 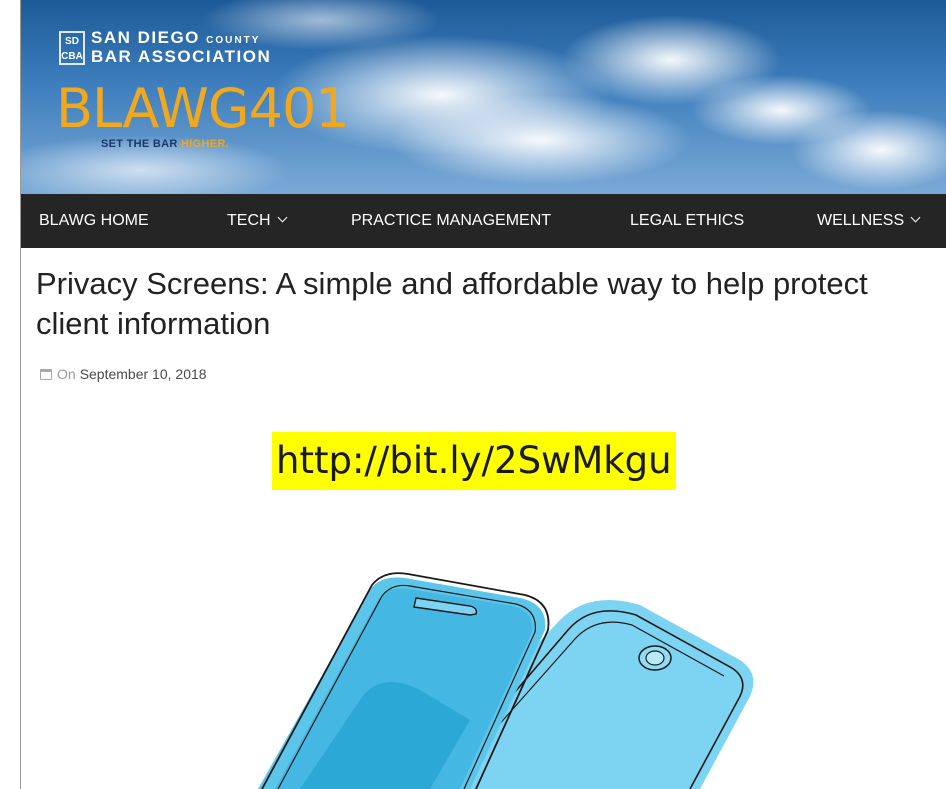 What do you see at coordinates (72, 47) in the screenshot?
I see `logo-badge: SD CBA` at bounding box center [72, 47].